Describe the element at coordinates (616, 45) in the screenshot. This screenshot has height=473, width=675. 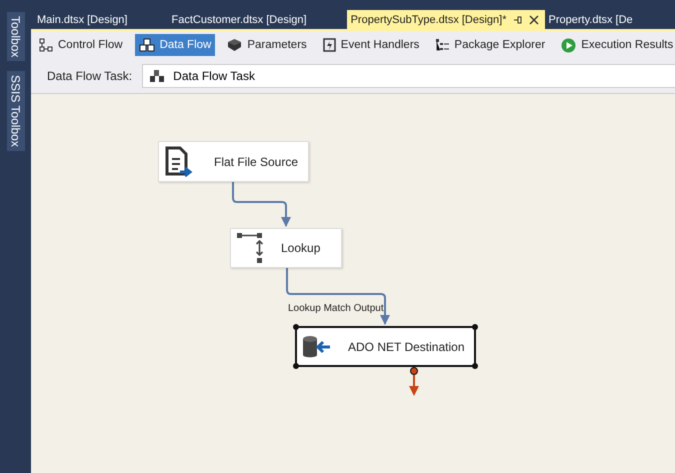
I see `designer-tab: Execution Results` at that location.